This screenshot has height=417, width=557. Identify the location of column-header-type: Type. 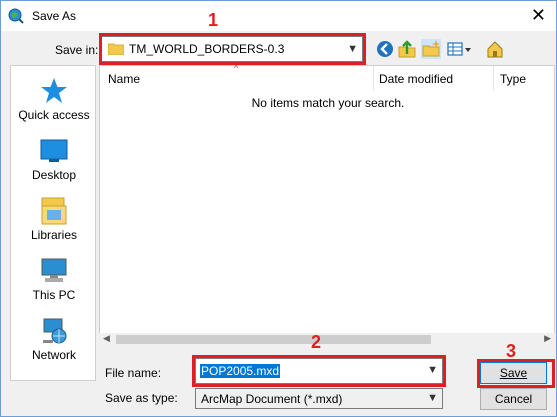
(513, 79).